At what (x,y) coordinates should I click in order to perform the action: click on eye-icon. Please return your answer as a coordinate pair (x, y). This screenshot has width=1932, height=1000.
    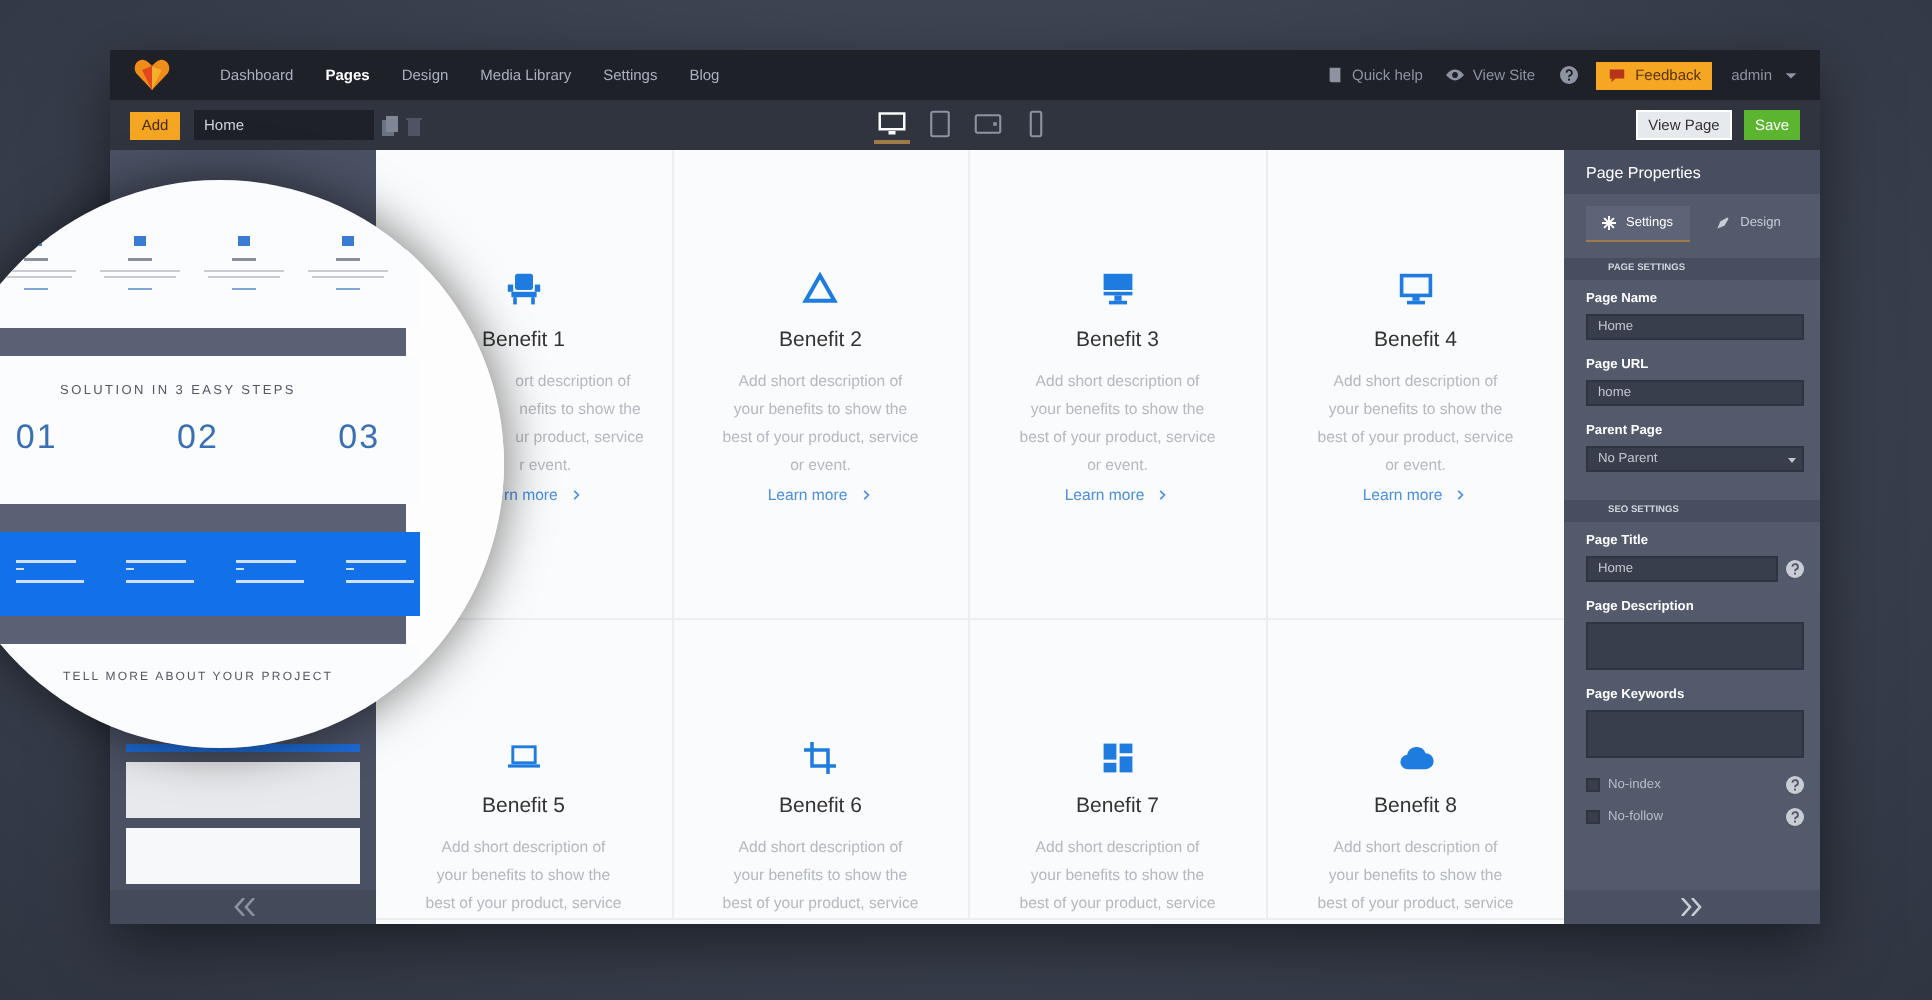
    Looking at the image, I should click on (1455, 75).